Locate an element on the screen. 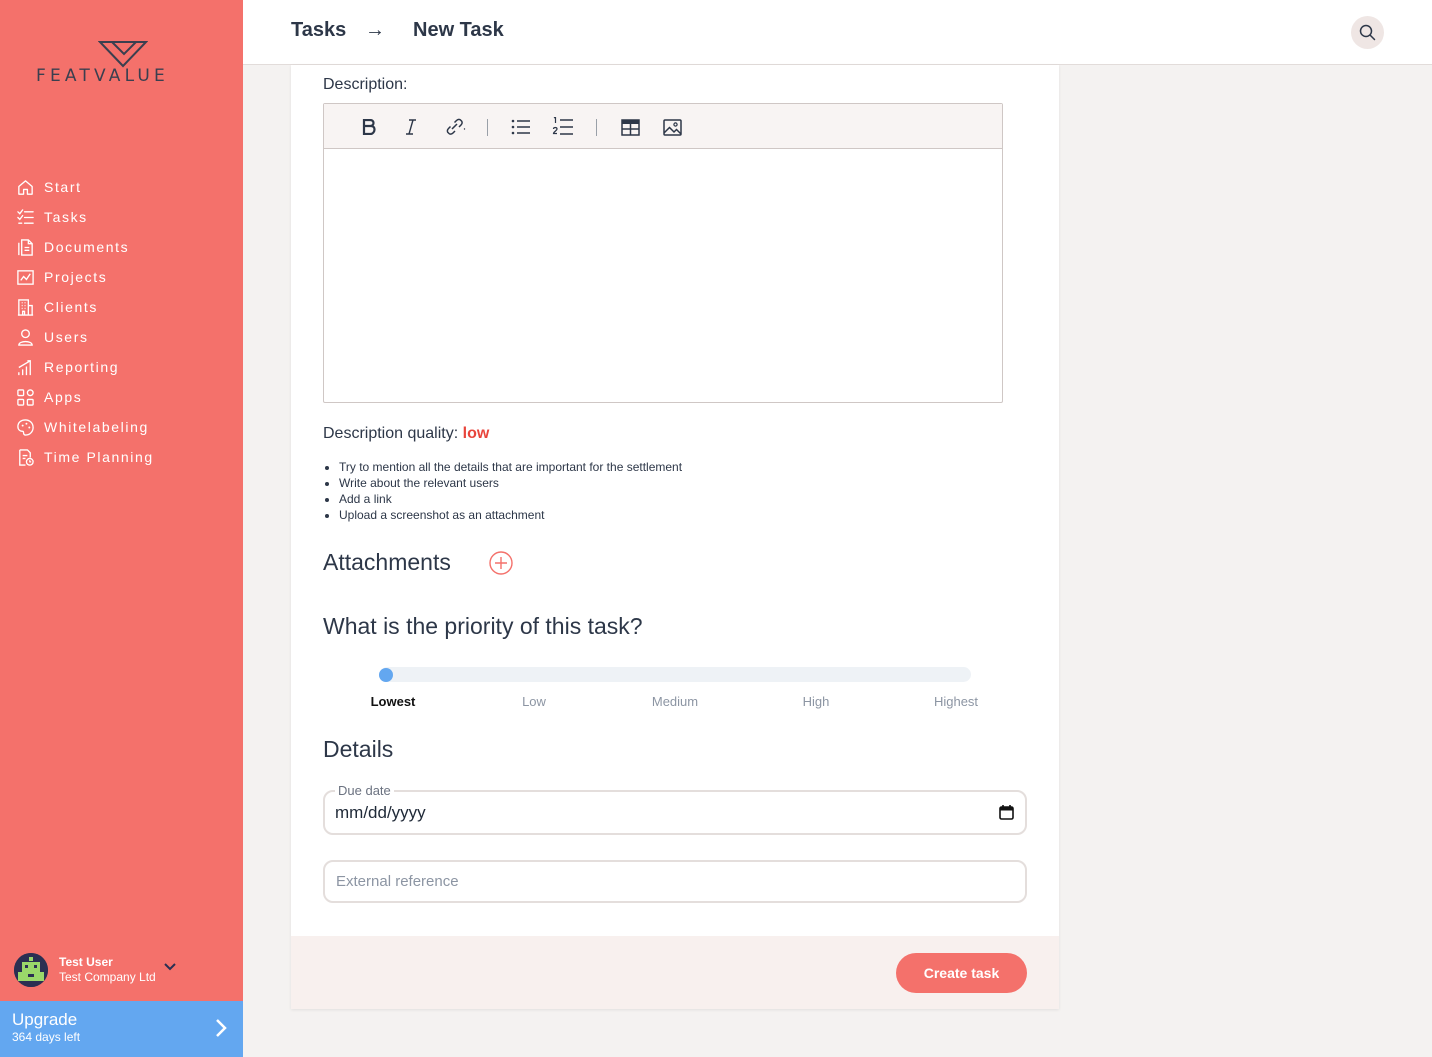  sidebar-item-label: Documents is located at coordinates (87, 247).